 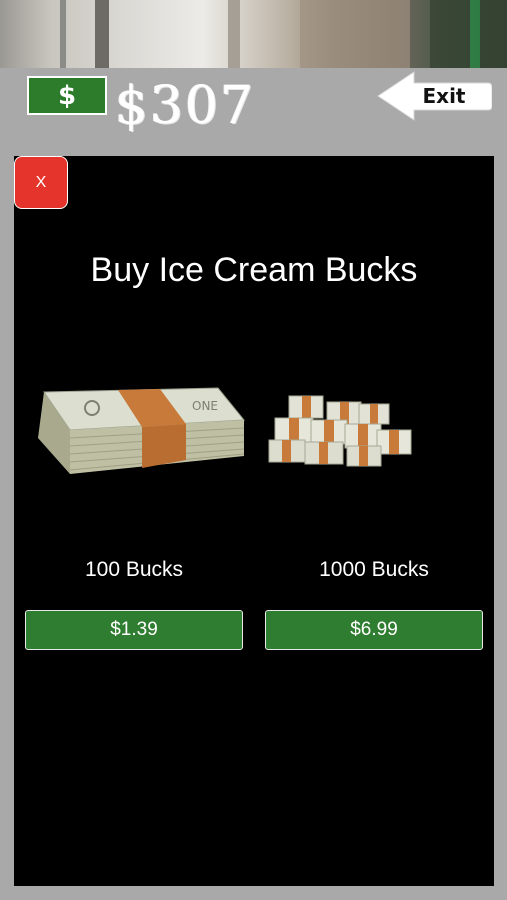 What do you see at coordinates (185, 106) in the screenshot?
I see `balance-display: $307` at bounding box center [185, 106].